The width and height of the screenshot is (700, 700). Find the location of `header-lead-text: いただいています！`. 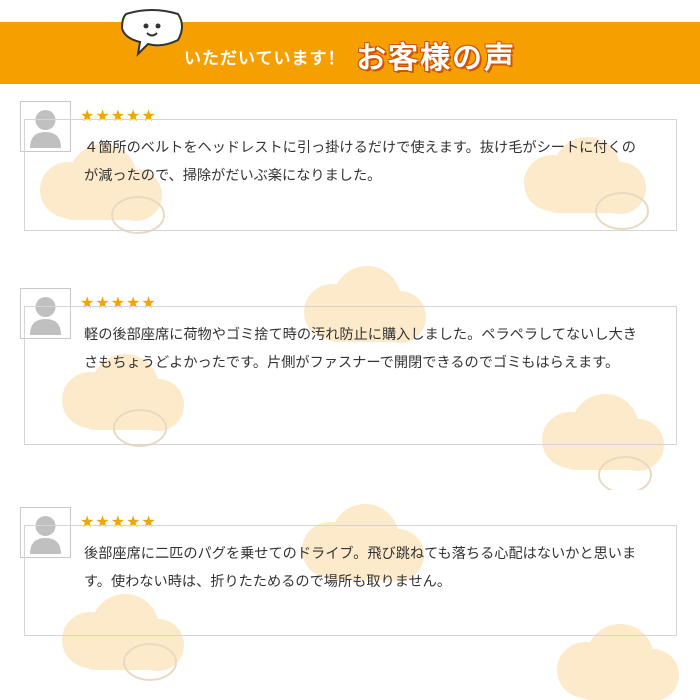

header-lead-text: いただいています！ is located at coordinates (265, 59).